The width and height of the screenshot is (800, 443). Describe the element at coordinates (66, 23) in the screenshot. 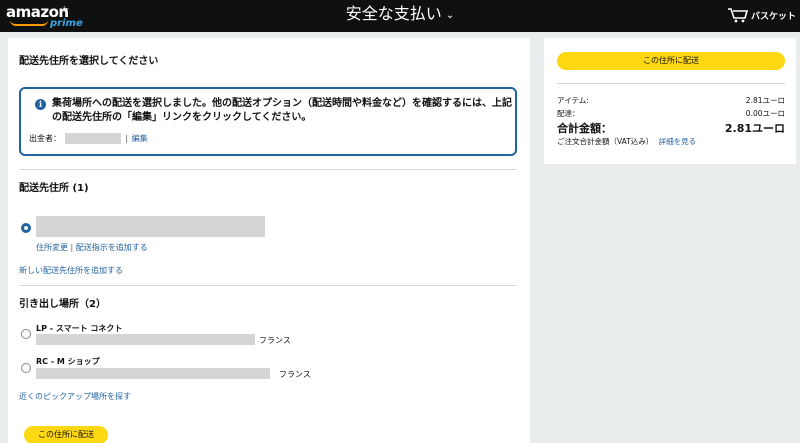

I see `logo-prime: prime` at that location.